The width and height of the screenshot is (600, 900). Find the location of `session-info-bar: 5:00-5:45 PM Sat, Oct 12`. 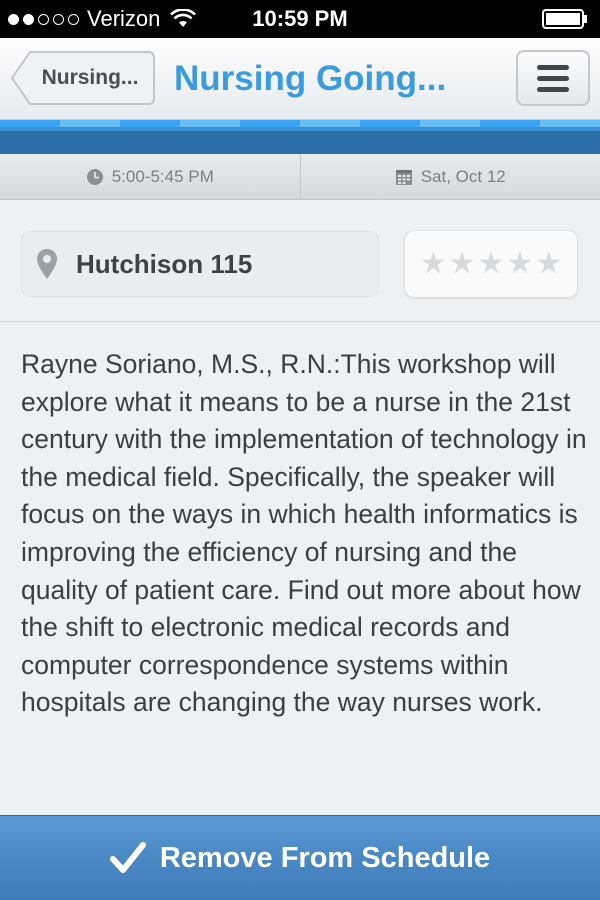

session-info-bar: 5:00-5:45 PM Sat, Oct 12 is located at coordinates (300, 177).